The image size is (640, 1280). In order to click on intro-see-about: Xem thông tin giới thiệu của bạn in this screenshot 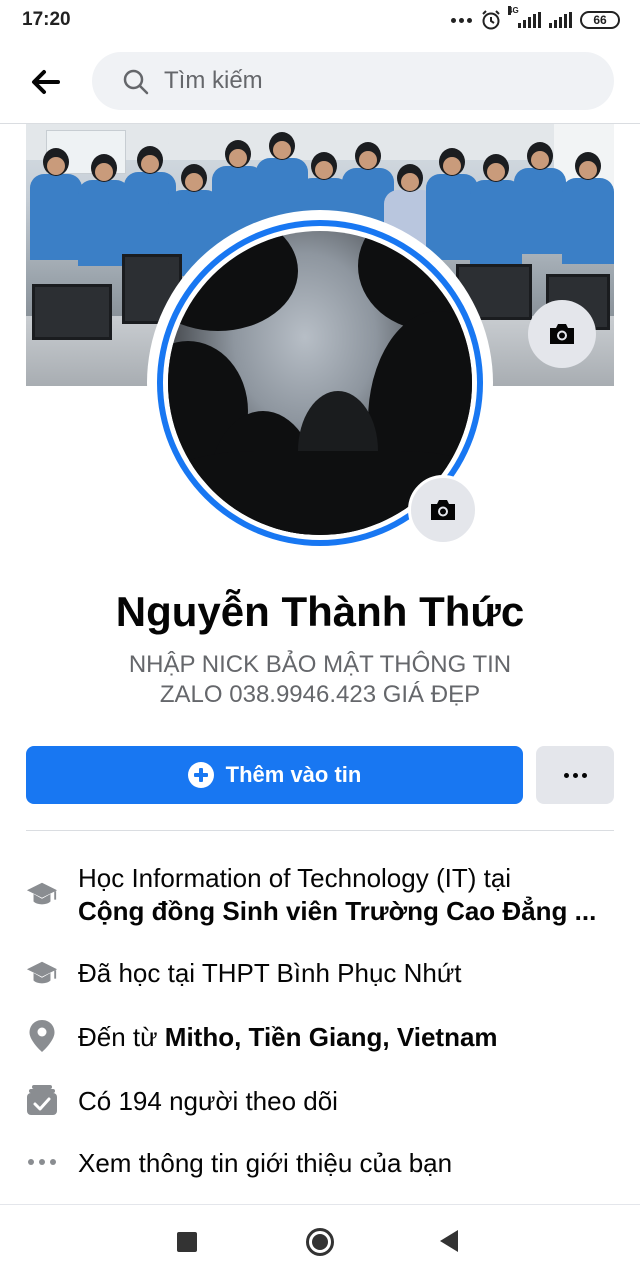, I will do `click(320, 1163)`.